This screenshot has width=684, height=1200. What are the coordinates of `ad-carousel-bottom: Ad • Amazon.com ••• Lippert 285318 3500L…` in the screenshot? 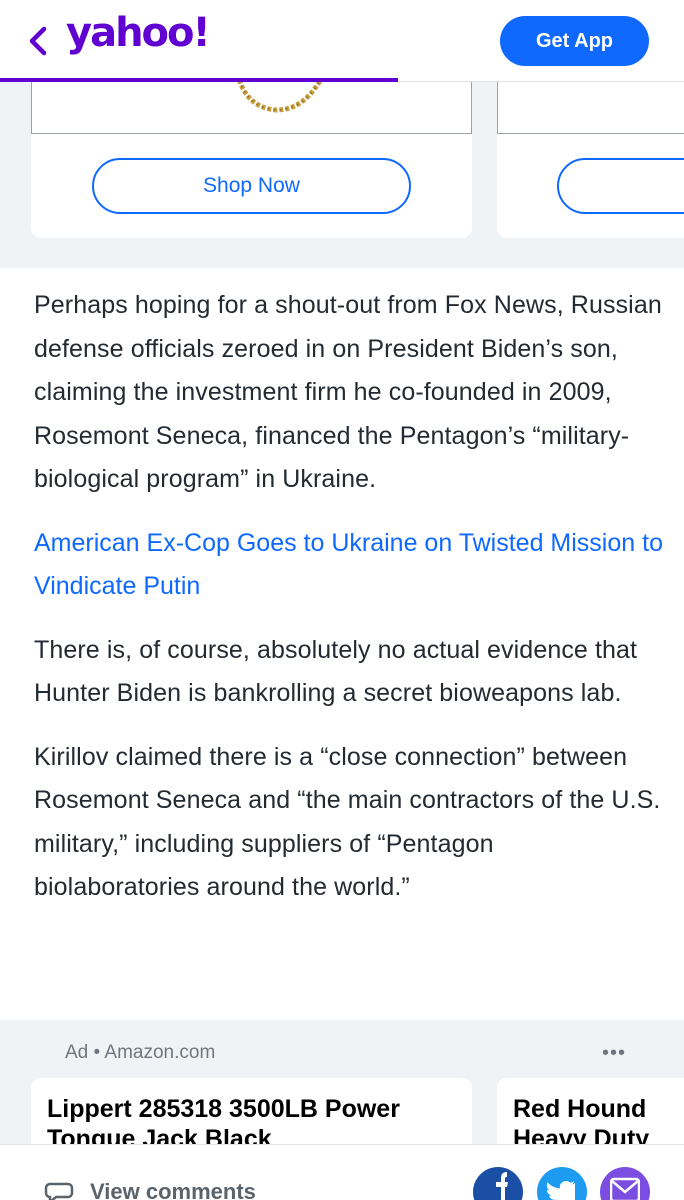 It's located at (342, 1082).